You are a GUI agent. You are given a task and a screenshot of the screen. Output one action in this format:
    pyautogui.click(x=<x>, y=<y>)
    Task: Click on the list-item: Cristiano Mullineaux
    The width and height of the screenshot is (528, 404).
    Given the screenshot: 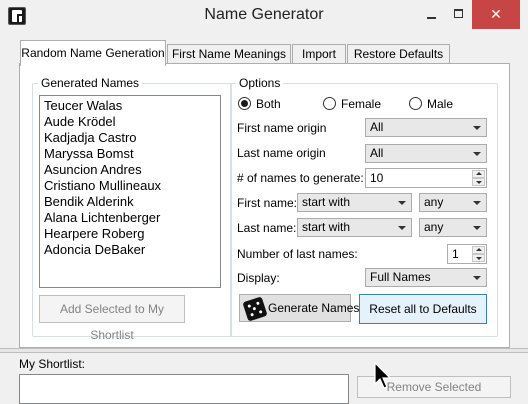 What is the action you would take?
    pyautogui.click(x=130, y=186)
    